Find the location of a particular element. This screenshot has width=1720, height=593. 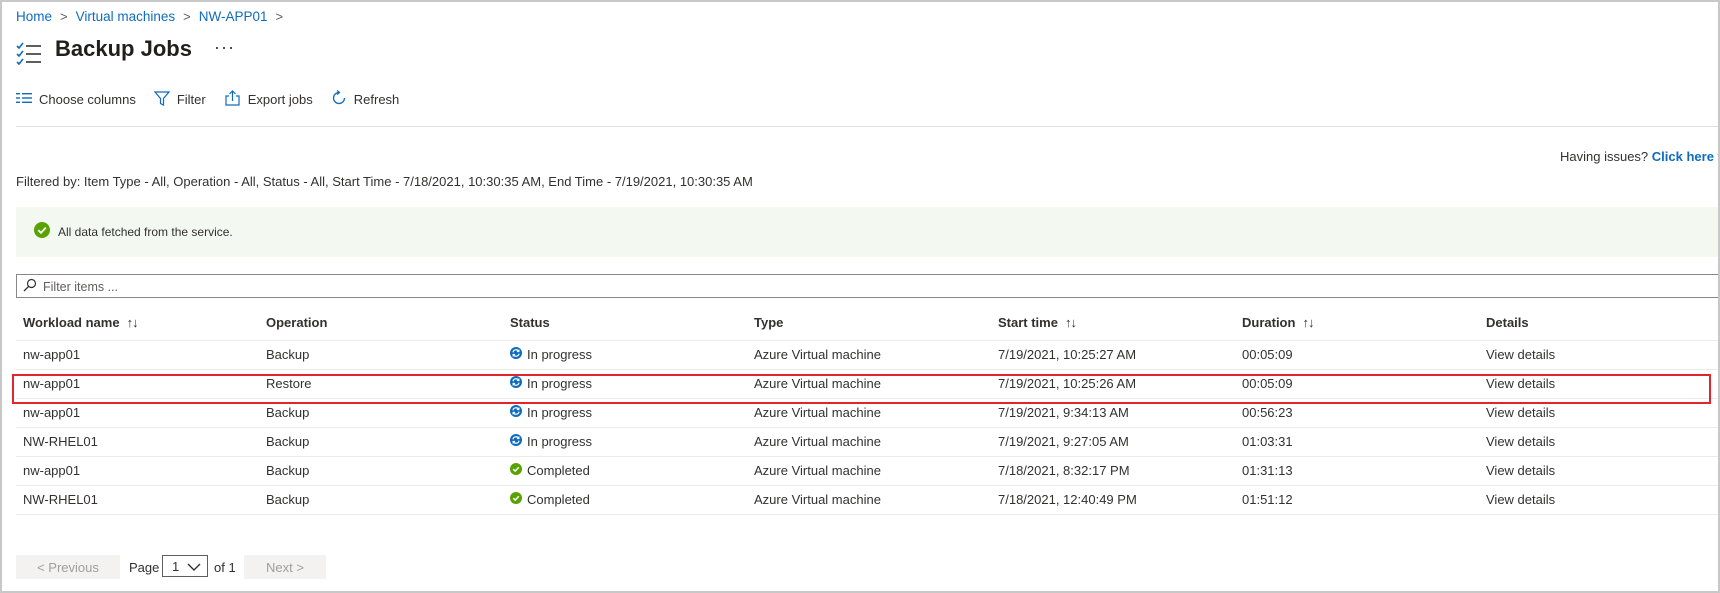

next-page-button: Next > is located at coordinates (285, 567).